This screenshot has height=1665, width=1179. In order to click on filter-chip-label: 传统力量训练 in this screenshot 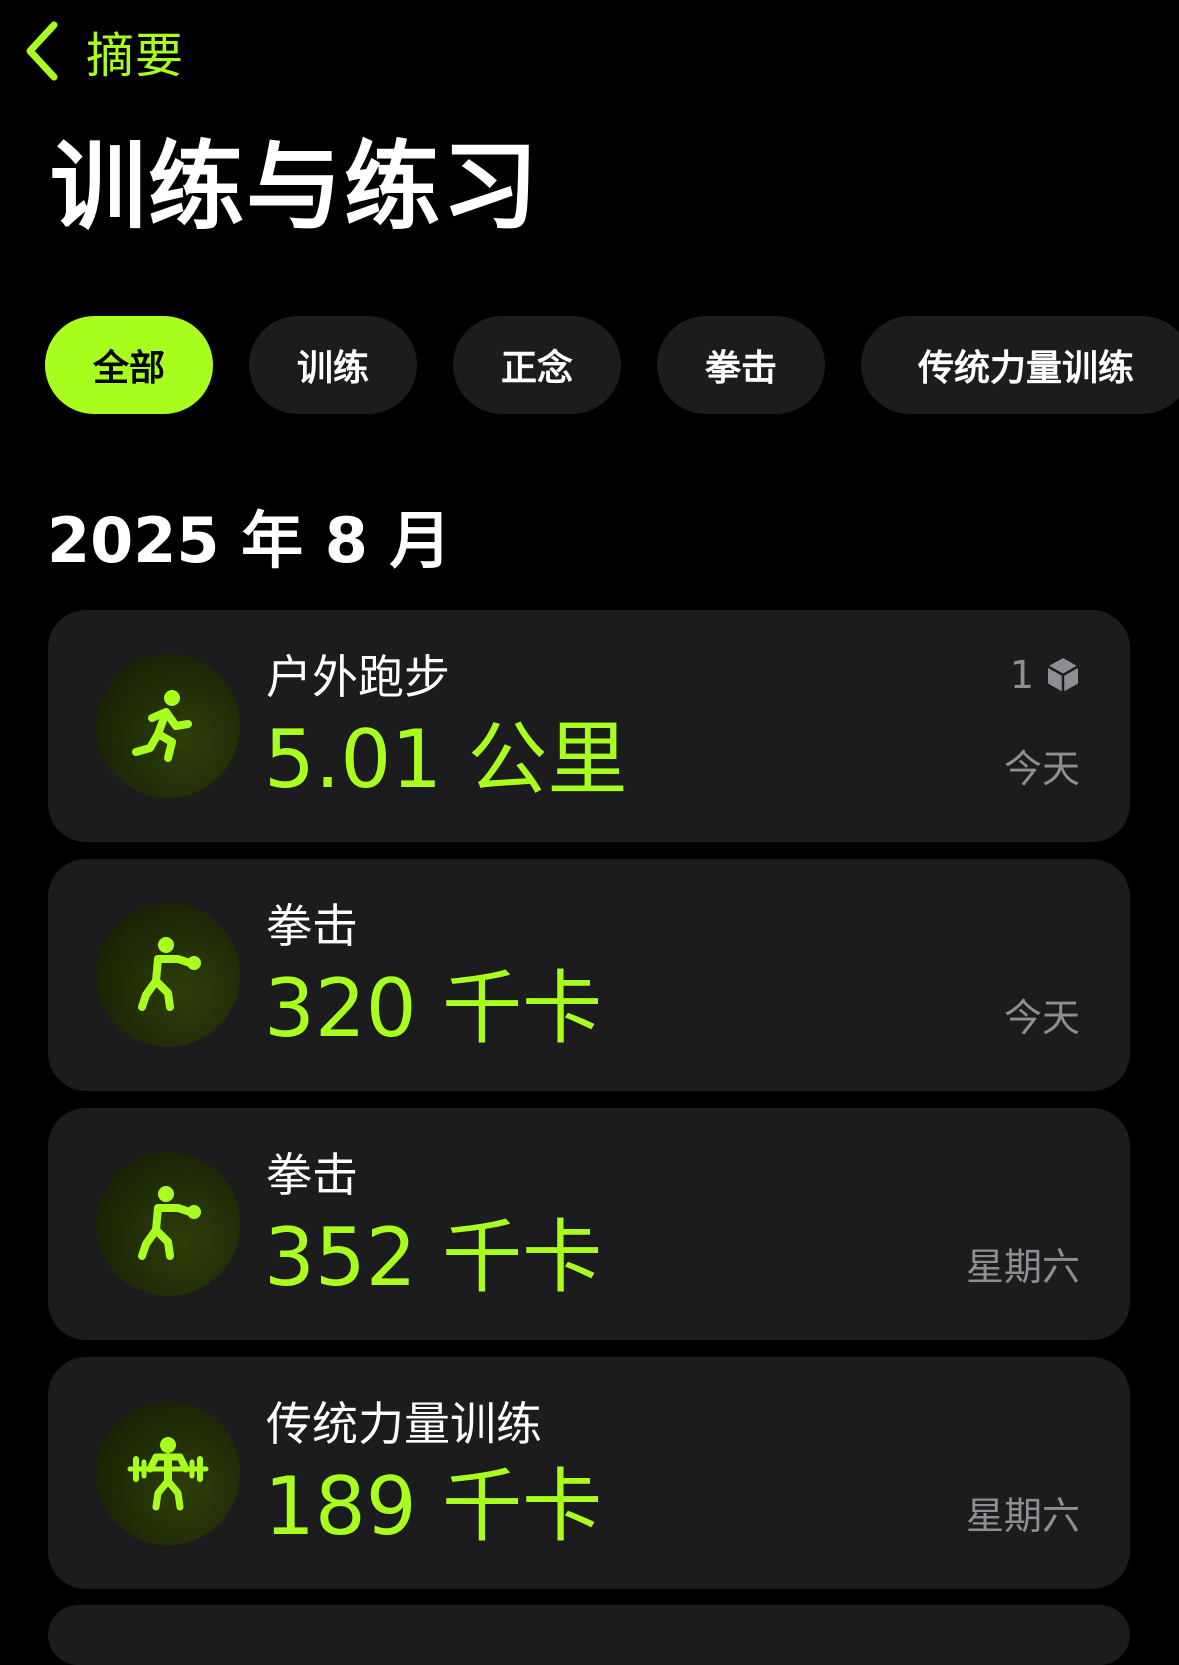, I will do `click(1025, 368)`.